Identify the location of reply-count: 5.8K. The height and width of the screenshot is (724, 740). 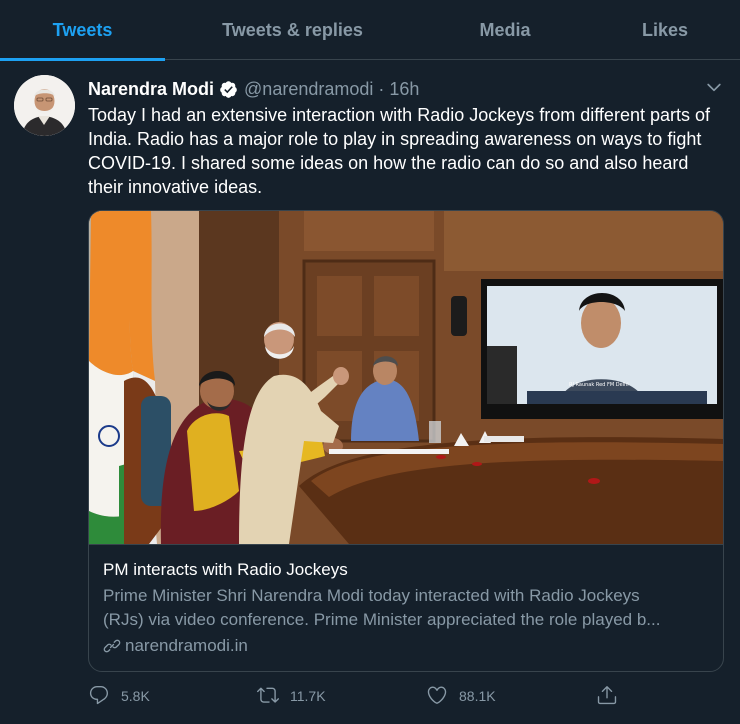
(135, 696).